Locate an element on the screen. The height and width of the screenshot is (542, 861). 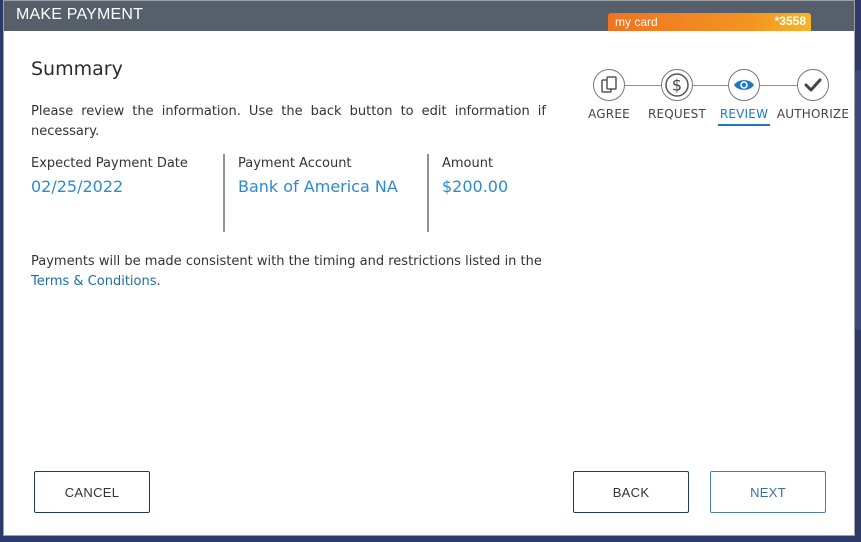
step-authorize: AUTHORIZE is located at coordinates (813, 94).